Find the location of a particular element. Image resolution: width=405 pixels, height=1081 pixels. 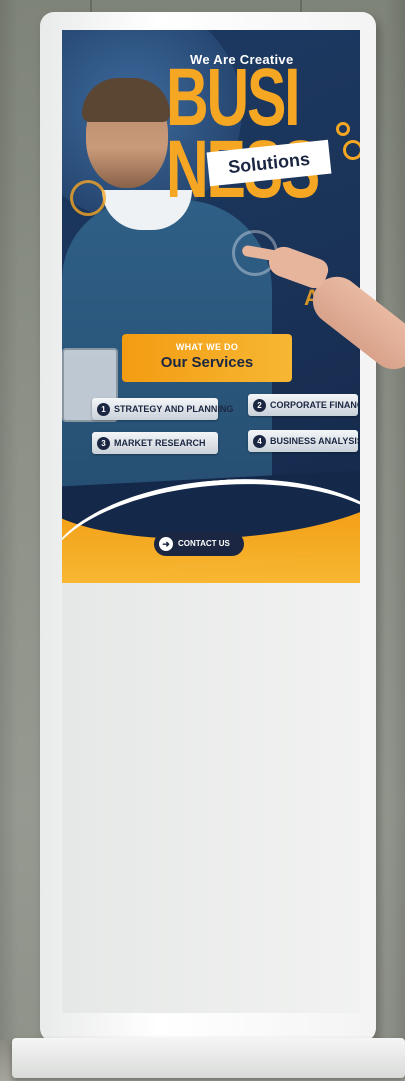

service-label: STRATEGY AND PLANNING is located at coordinates (174, 409).